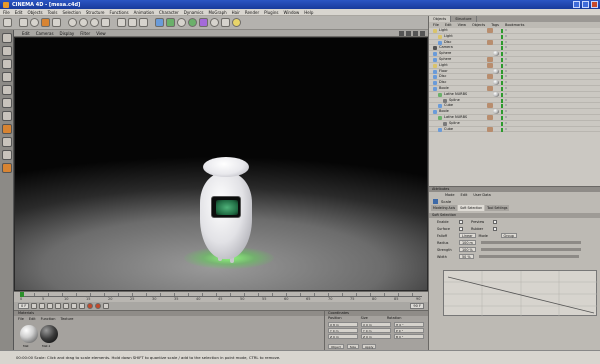  I want to click on object-name: Camera, so click(446, 47).